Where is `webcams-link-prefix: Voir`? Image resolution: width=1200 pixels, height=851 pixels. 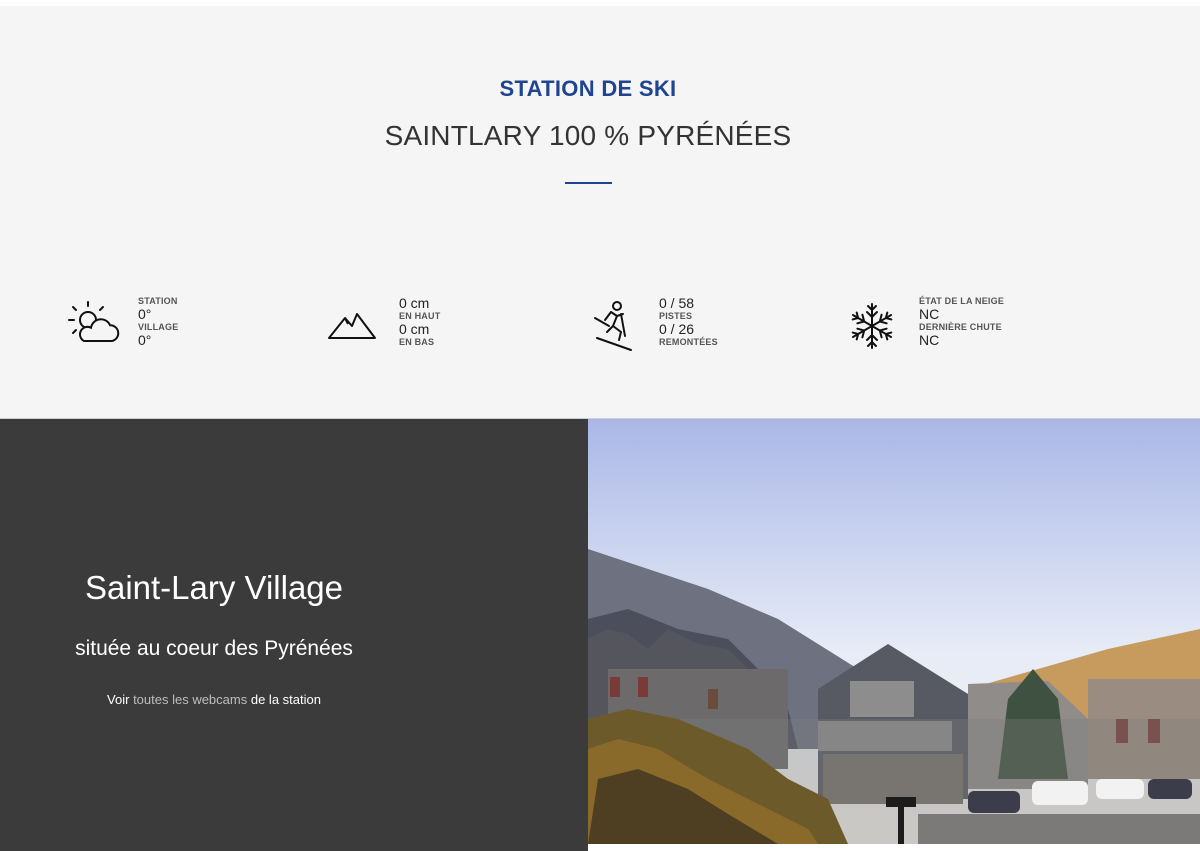 webcams-link-prefix: Voir is located at coordinates (118, 699).